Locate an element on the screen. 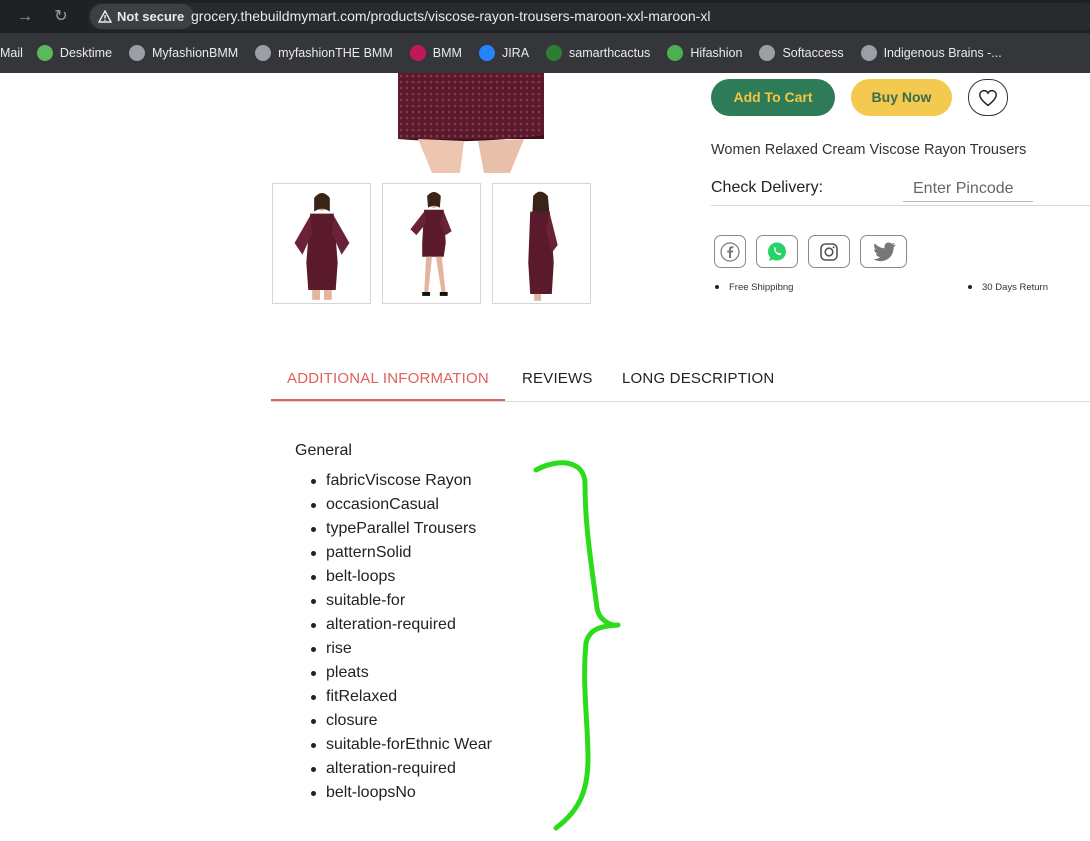 The image size is (1090, 841). bookmark-8: Softaccess is located at coordinates (801, 53).